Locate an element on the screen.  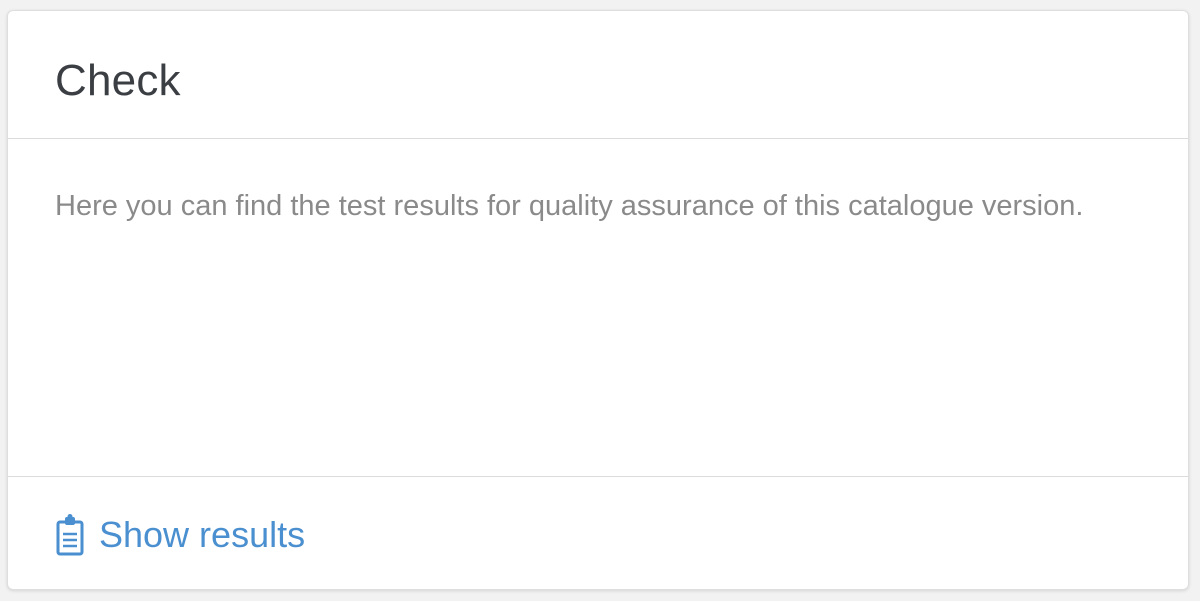
show-results-label: Show results is located at coordinates (202, 534).